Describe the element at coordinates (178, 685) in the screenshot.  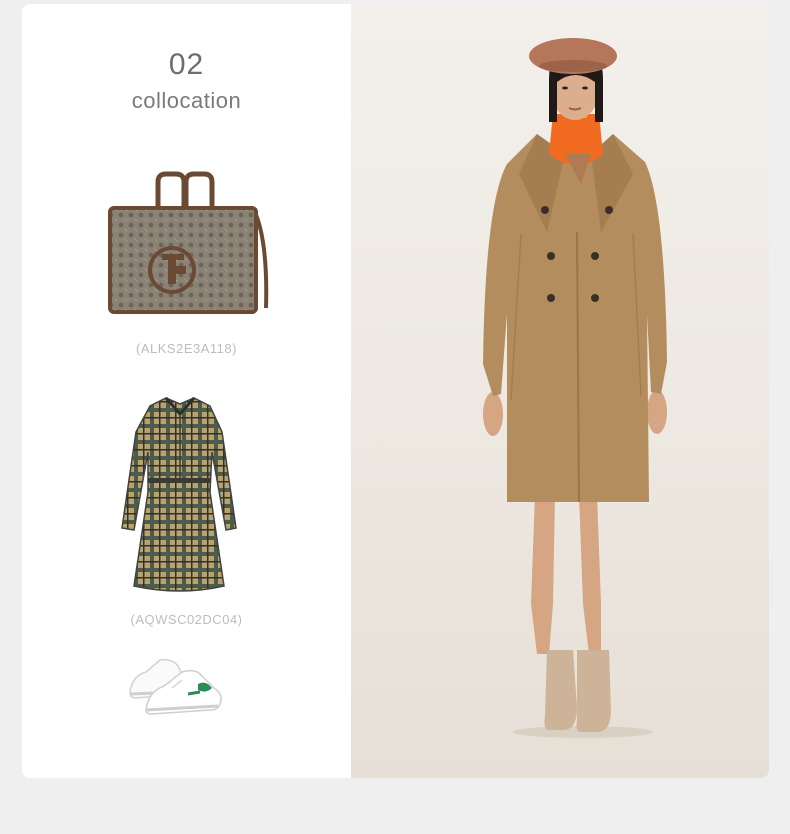
I see `sneakers-icon` at that location.